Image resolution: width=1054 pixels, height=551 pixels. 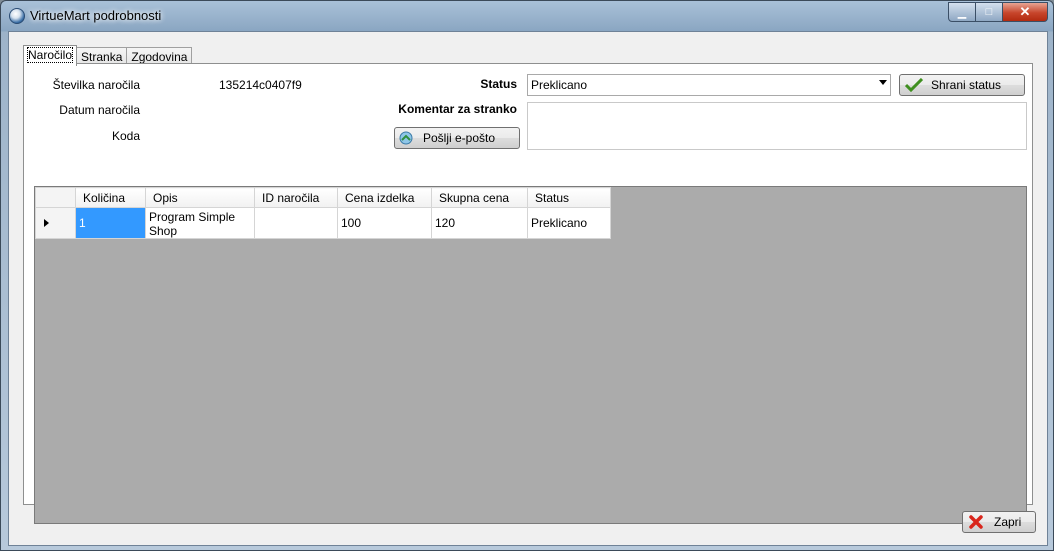 What do you see at coordinates (260, 85) in the screenshot?
I see `order-number-value: 135214c0407f9` at bounding box center [260, 85].